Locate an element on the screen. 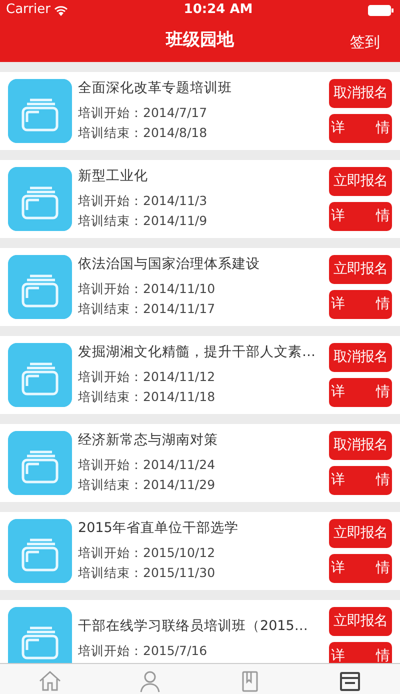  start-date: 培训开始：2014/11/10 is located at coordinates (147, 289).